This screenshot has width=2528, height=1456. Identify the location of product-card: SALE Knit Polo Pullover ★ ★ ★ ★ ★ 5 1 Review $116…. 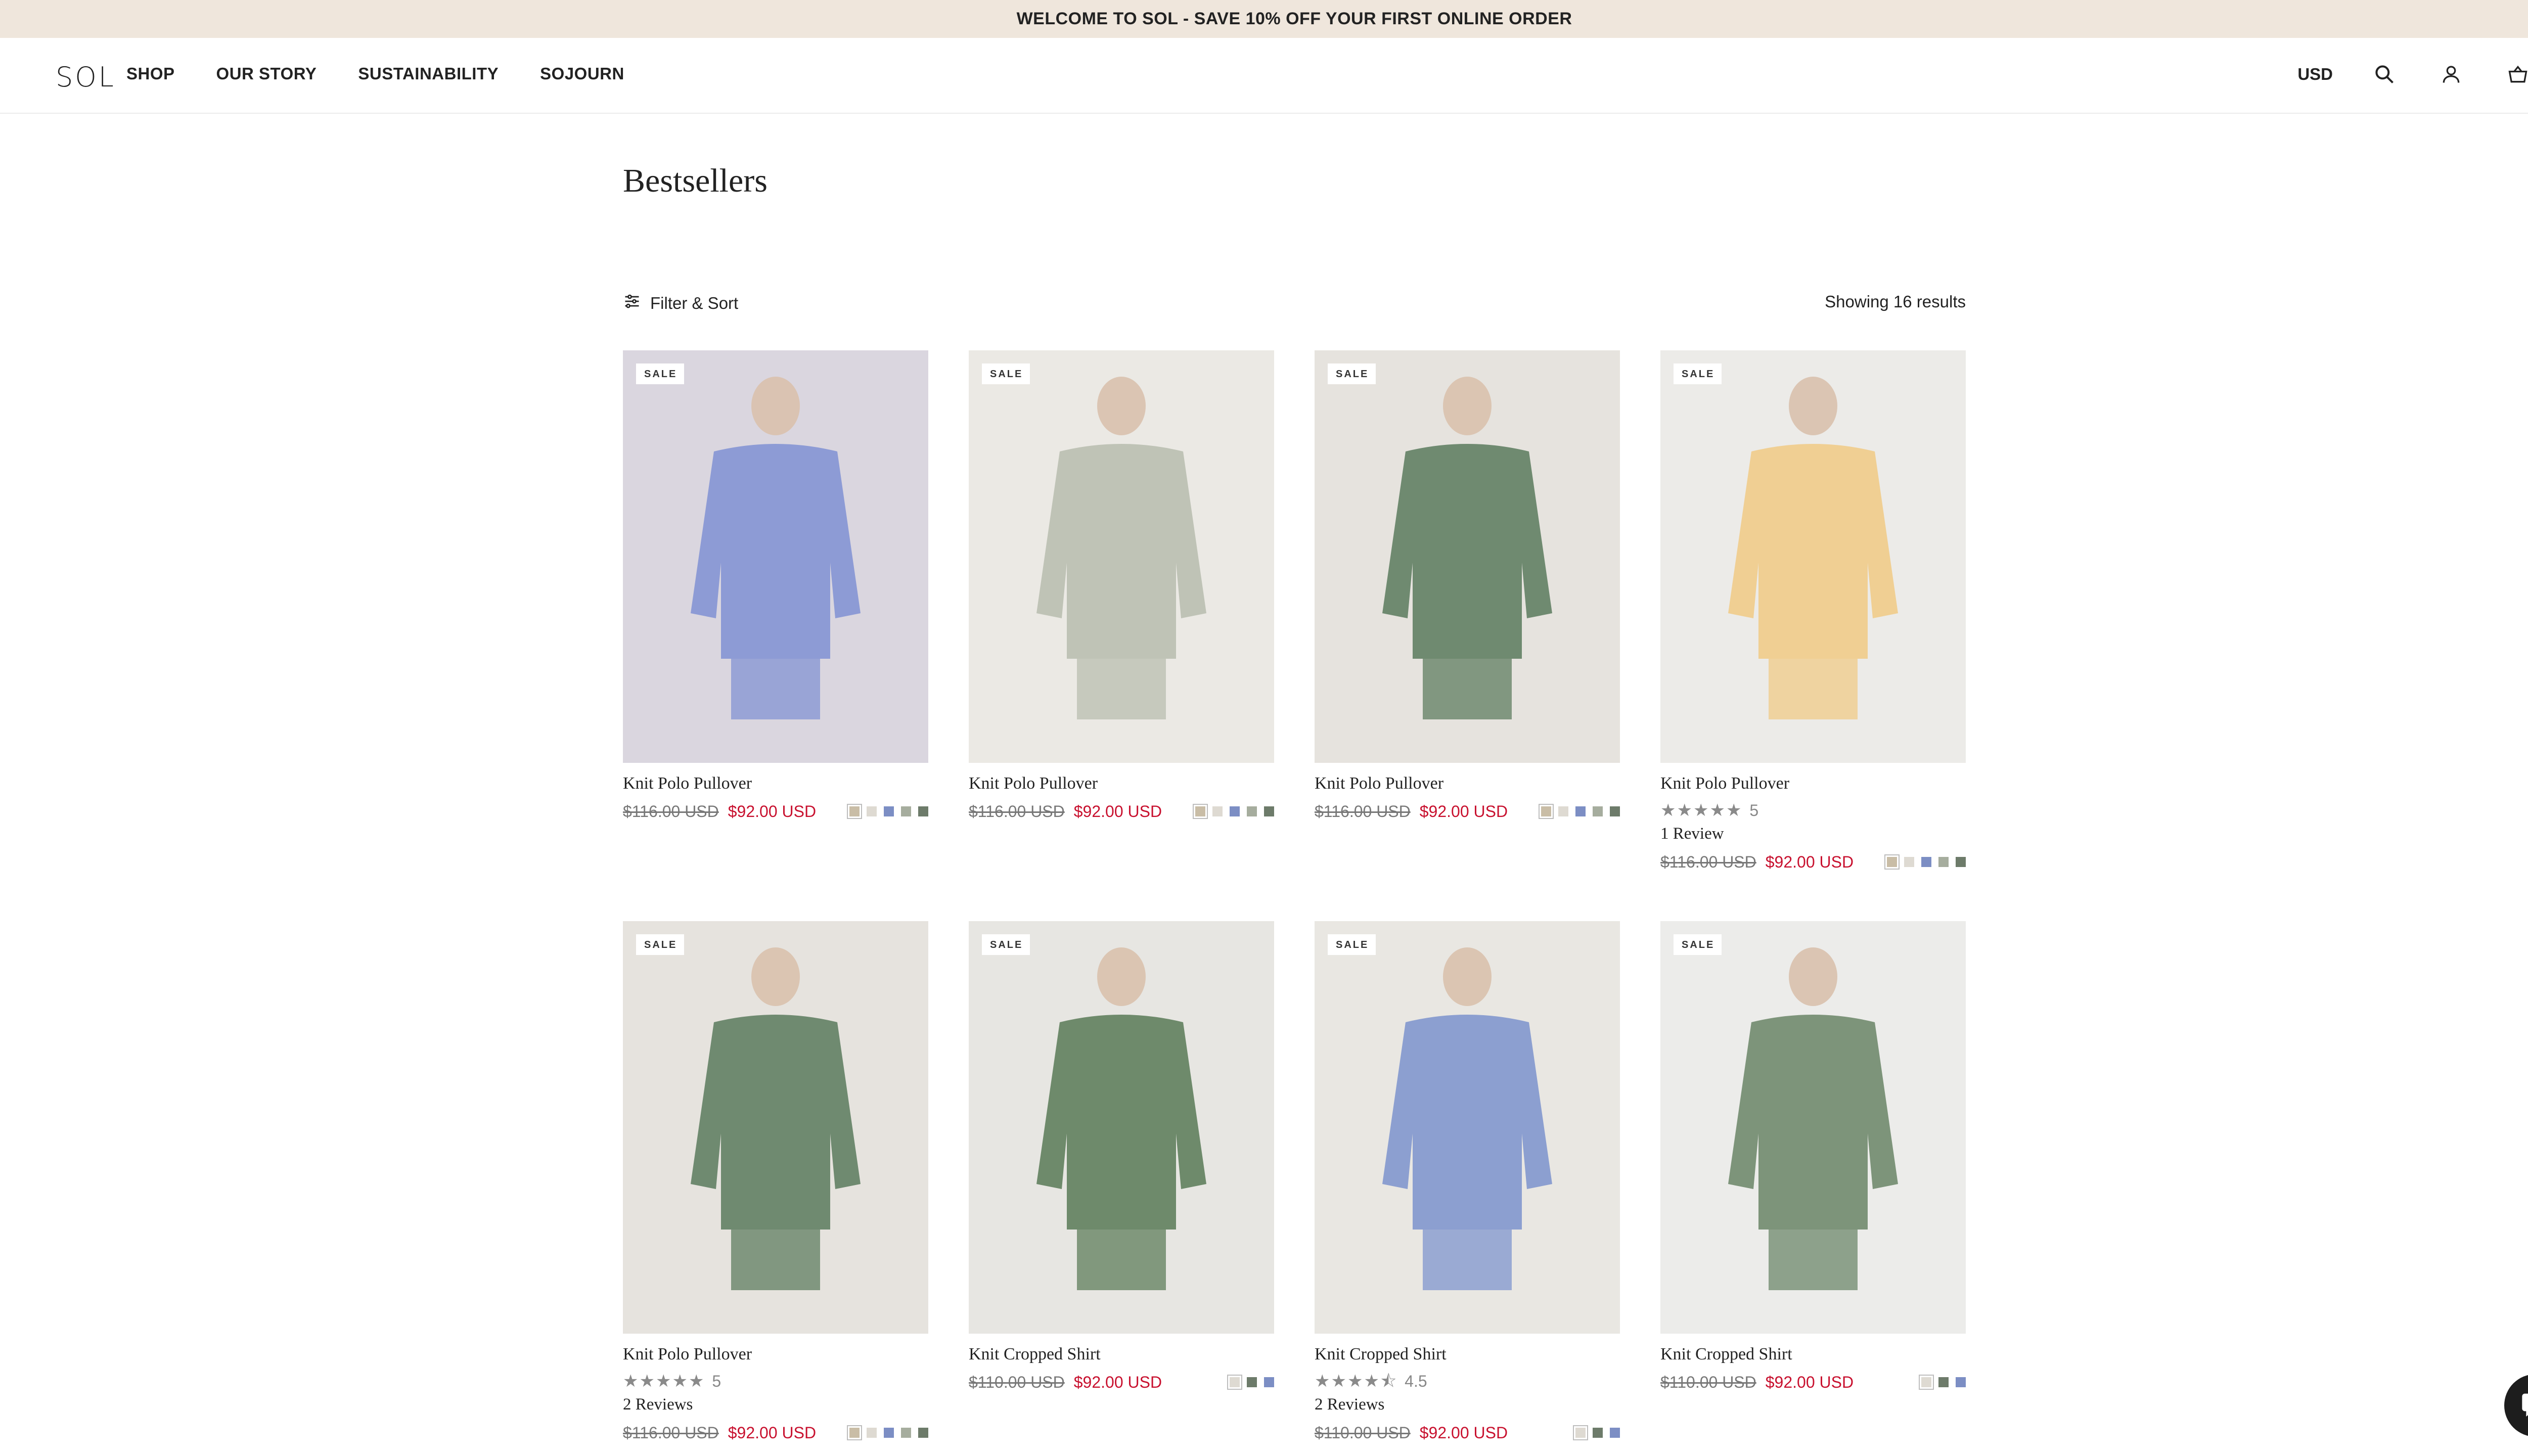
(1813, 611).